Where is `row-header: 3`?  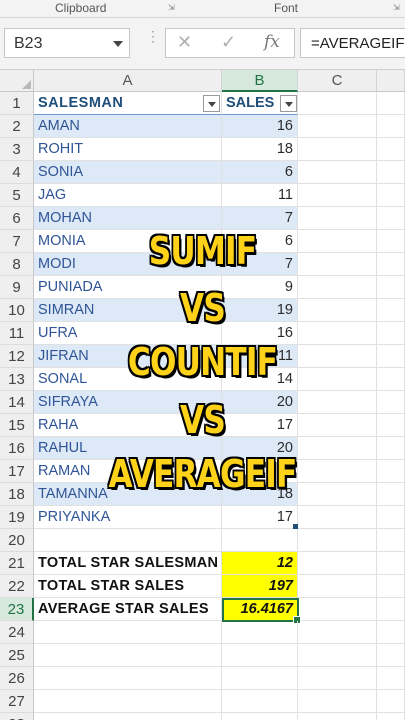
row-header: 3 is located at coordinates (17, 149).